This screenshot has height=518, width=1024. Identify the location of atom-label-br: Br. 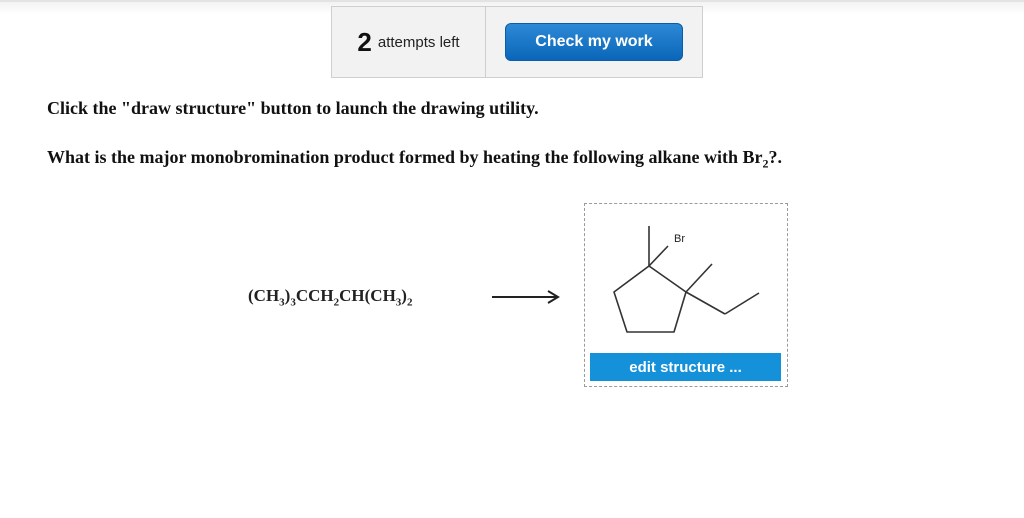
(679, 239).